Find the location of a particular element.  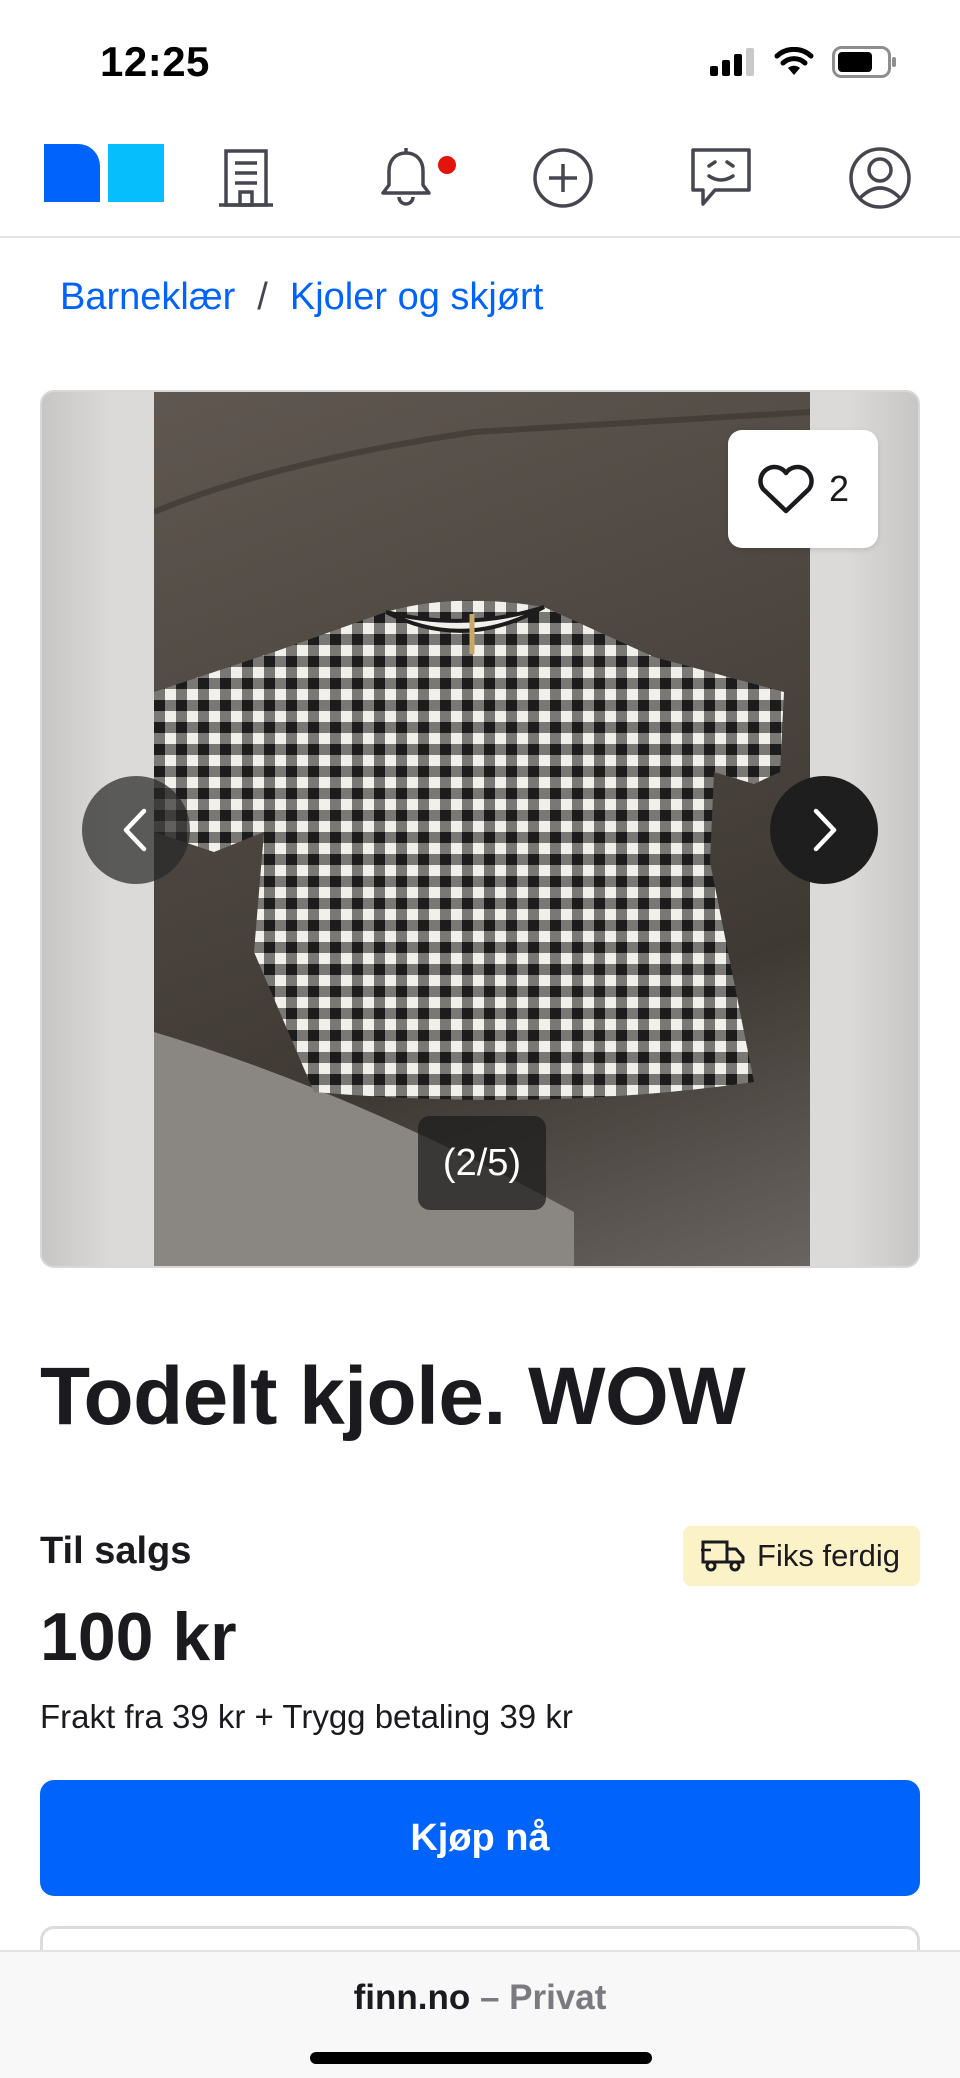

building-icon is located at coordinates (246, 178).